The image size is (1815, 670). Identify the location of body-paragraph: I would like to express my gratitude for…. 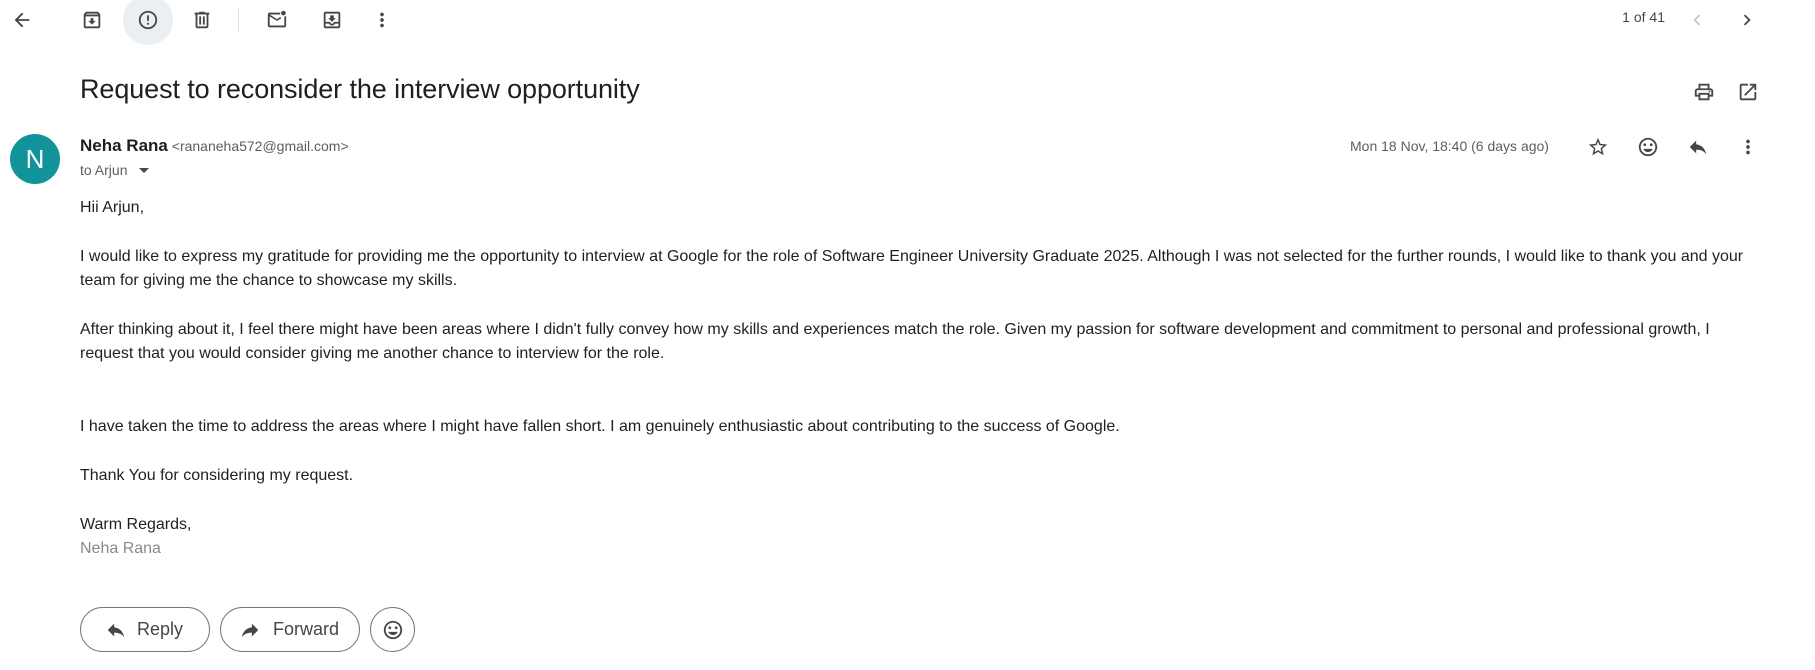
(912, 268).